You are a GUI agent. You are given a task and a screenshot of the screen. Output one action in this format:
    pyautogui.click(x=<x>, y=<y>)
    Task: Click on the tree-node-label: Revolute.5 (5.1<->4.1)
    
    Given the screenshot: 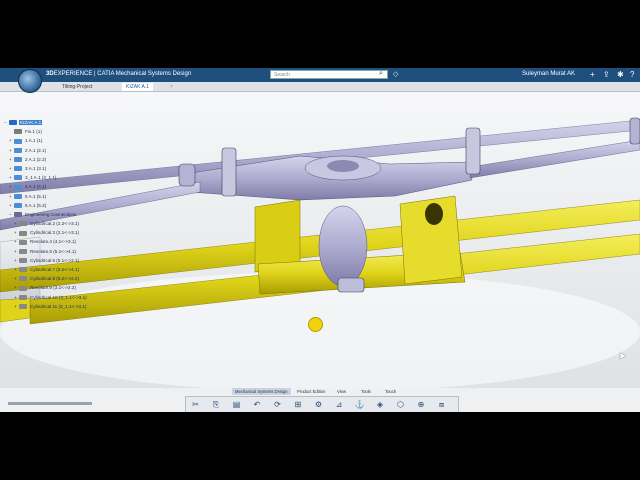 What is the action you would take?
    pyautogui.click(x=53, y=251)
    